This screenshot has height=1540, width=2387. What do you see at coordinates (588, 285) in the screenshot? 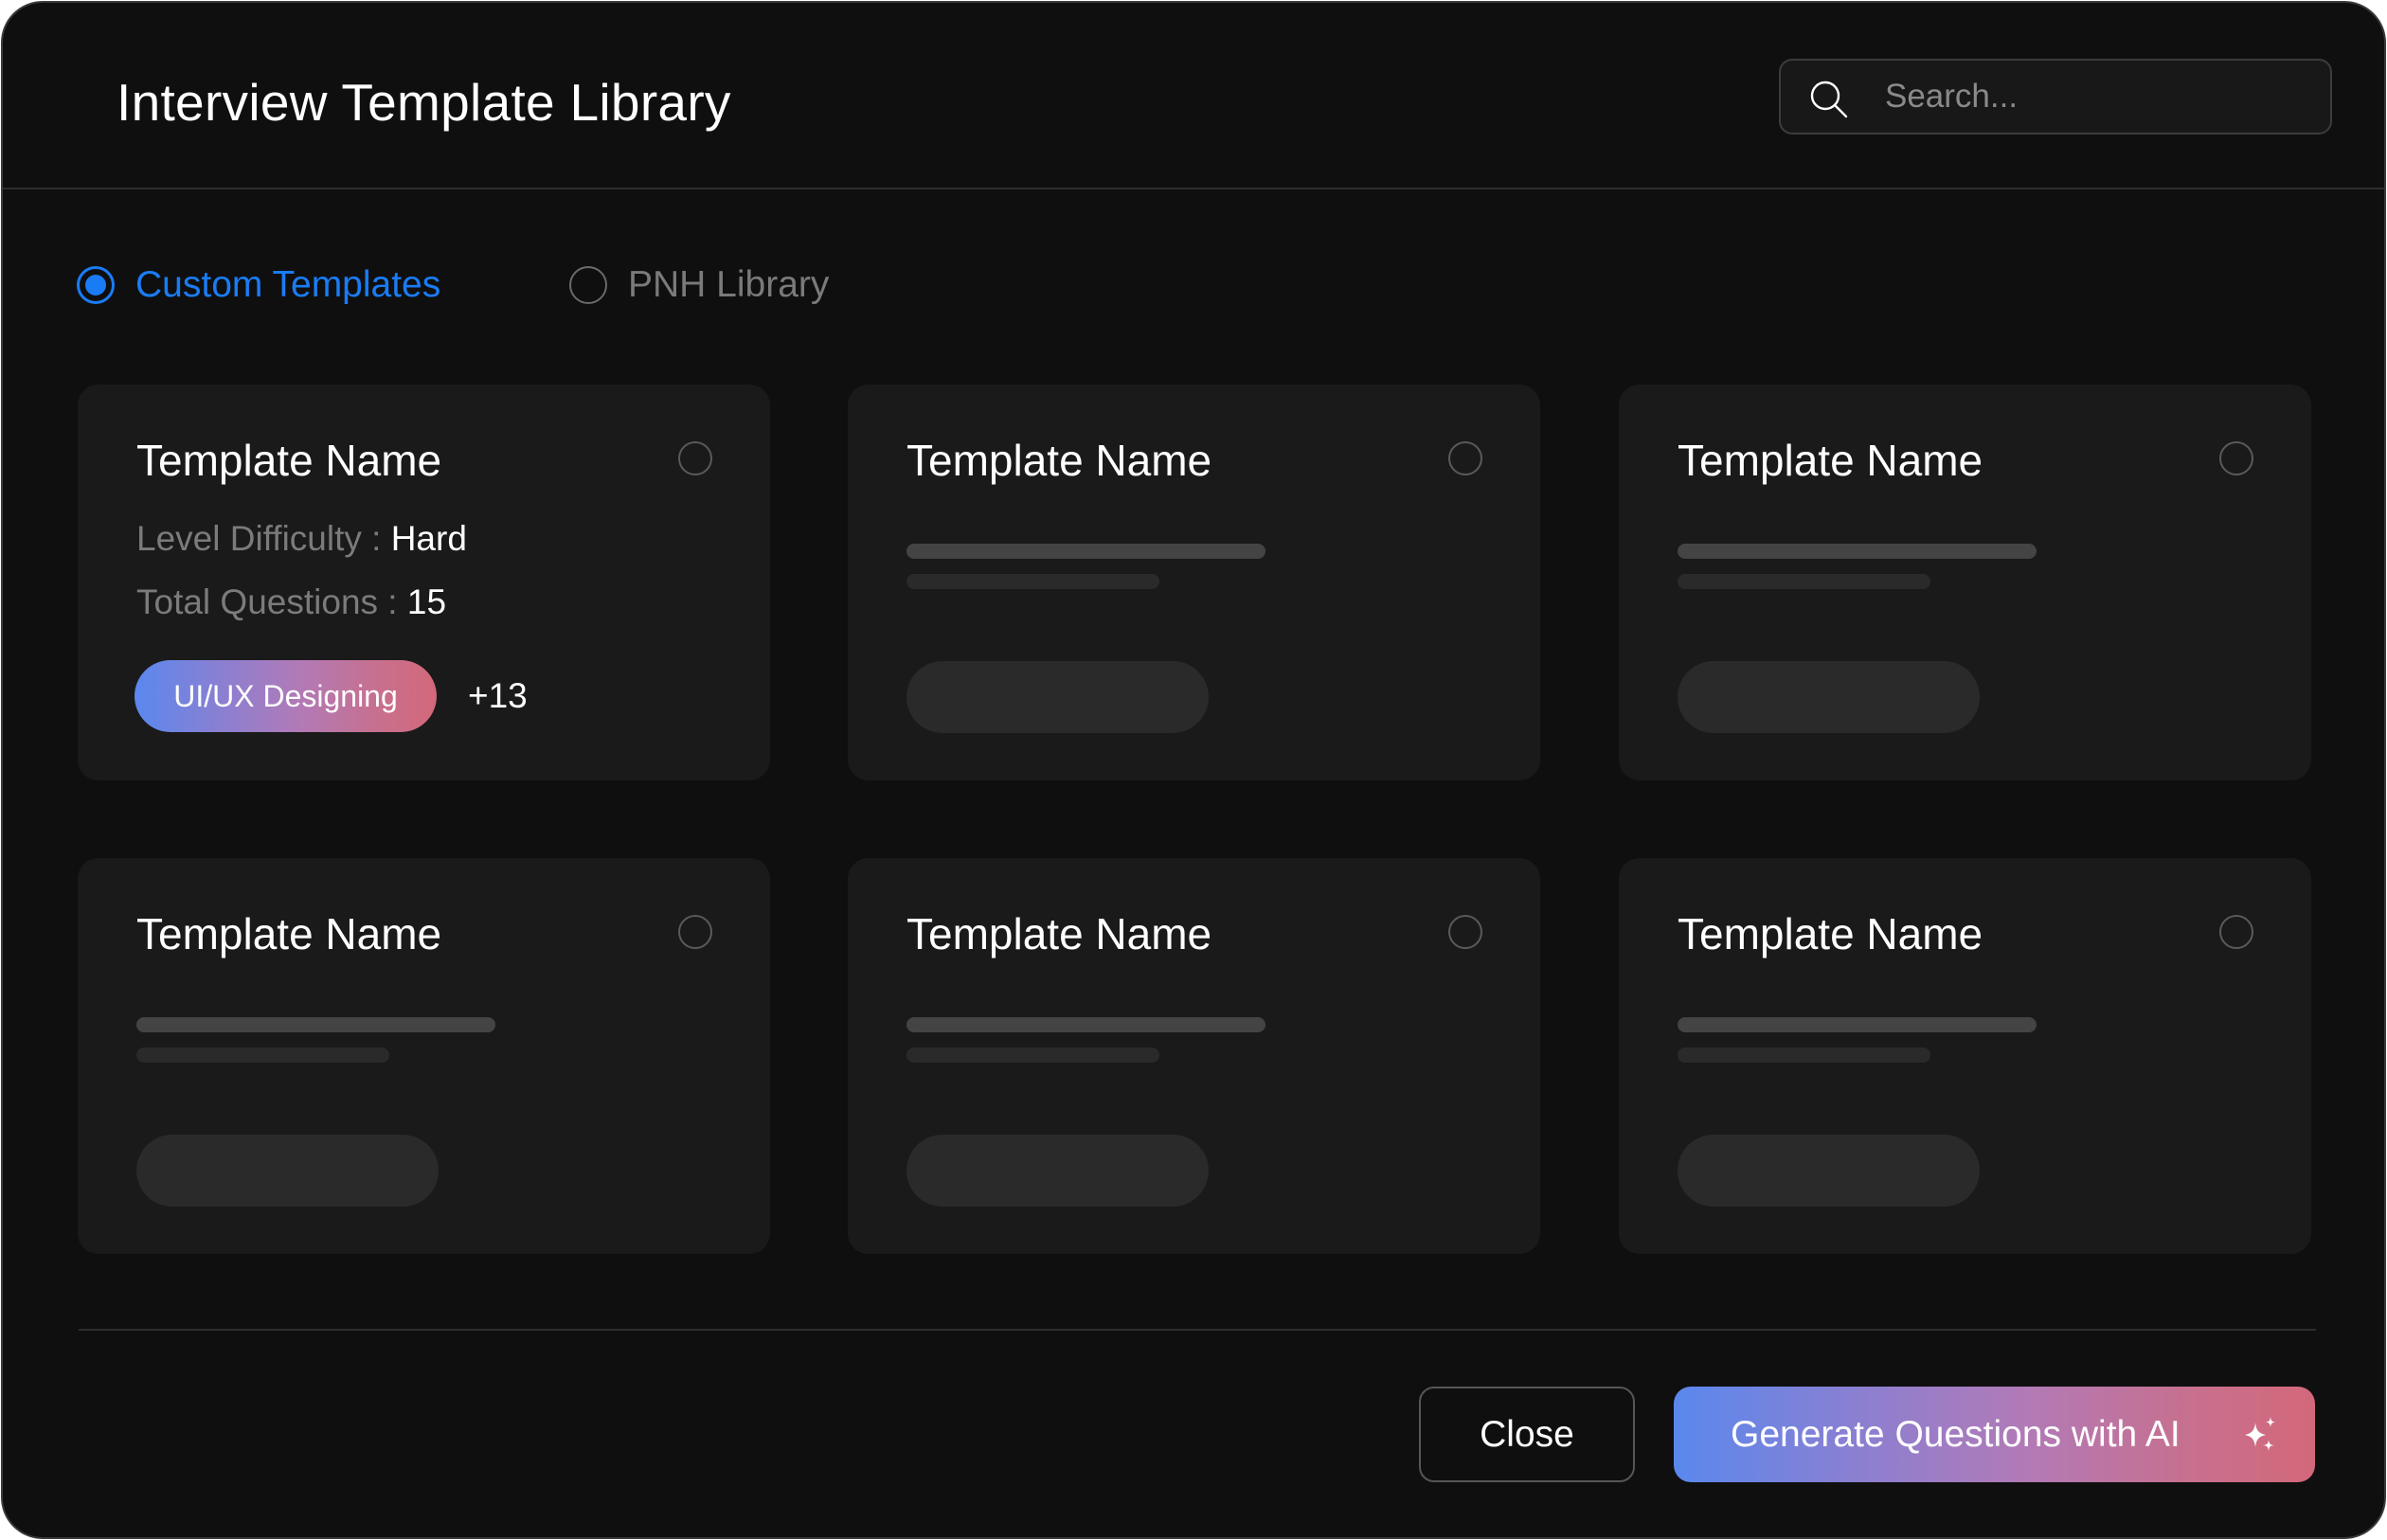
I see `radio-unselected-icon` at bounding box center [588, 285].